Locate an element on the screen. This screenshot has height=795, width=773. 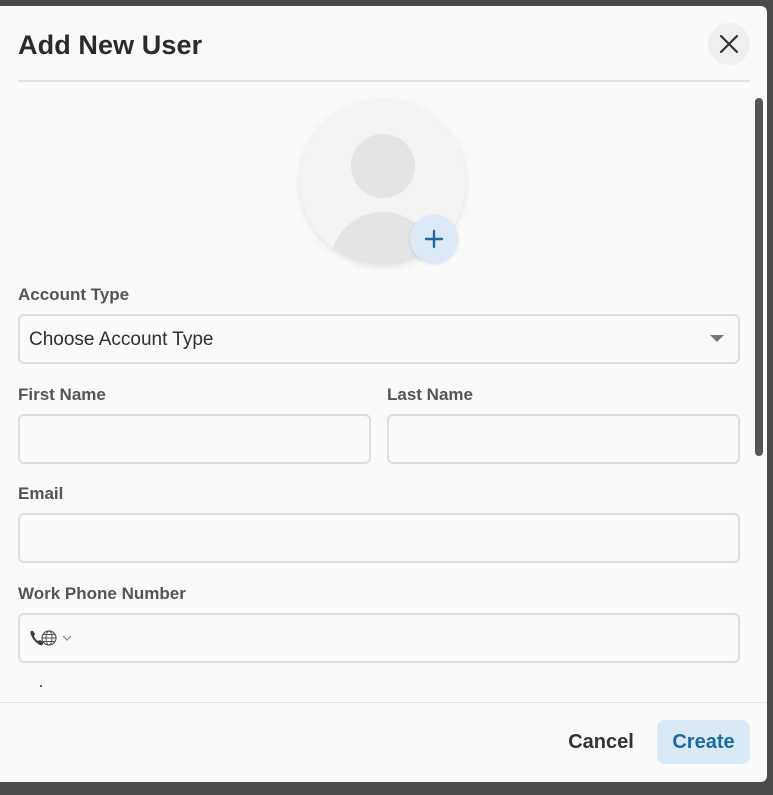
plus-icon is located at coordinates (434, 239).